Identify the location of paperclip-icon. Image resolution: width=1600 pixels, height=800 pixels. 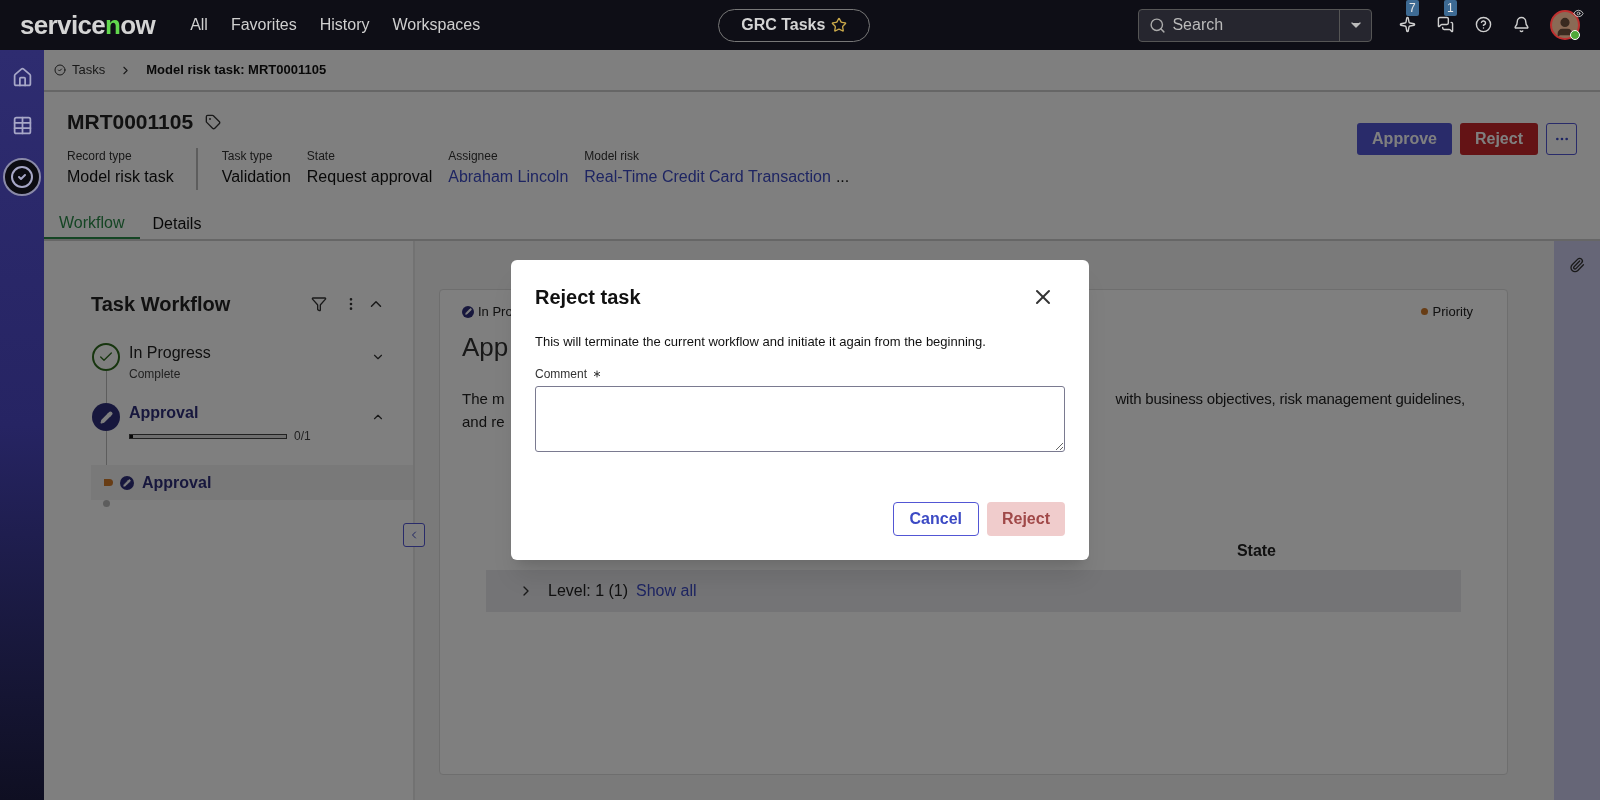
(1577, 265).